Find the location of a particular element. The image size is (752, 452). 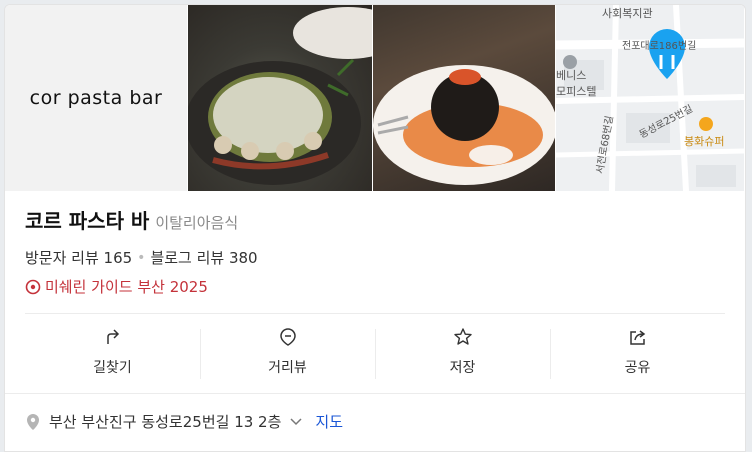

address-text: 부산 부산진구 동성로25번길 13 2층 is located at coordinates (165, 421).